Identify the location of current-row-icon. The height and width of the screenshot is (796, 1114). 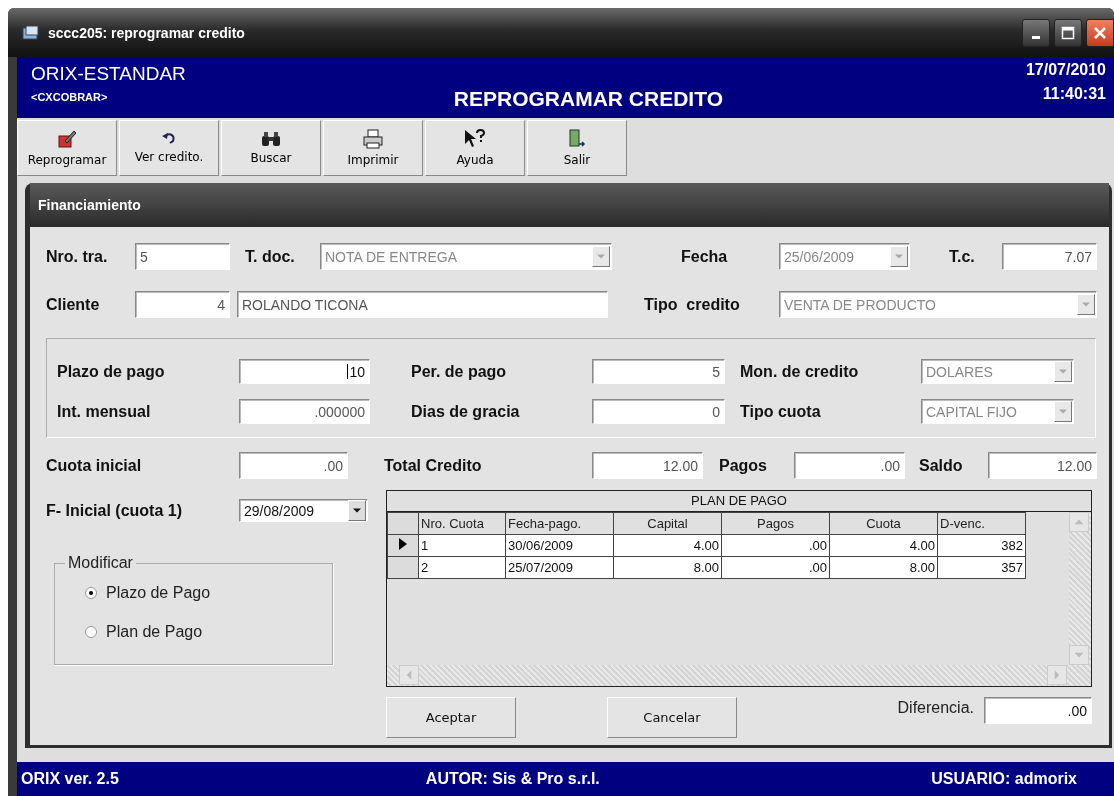
(403, 544).